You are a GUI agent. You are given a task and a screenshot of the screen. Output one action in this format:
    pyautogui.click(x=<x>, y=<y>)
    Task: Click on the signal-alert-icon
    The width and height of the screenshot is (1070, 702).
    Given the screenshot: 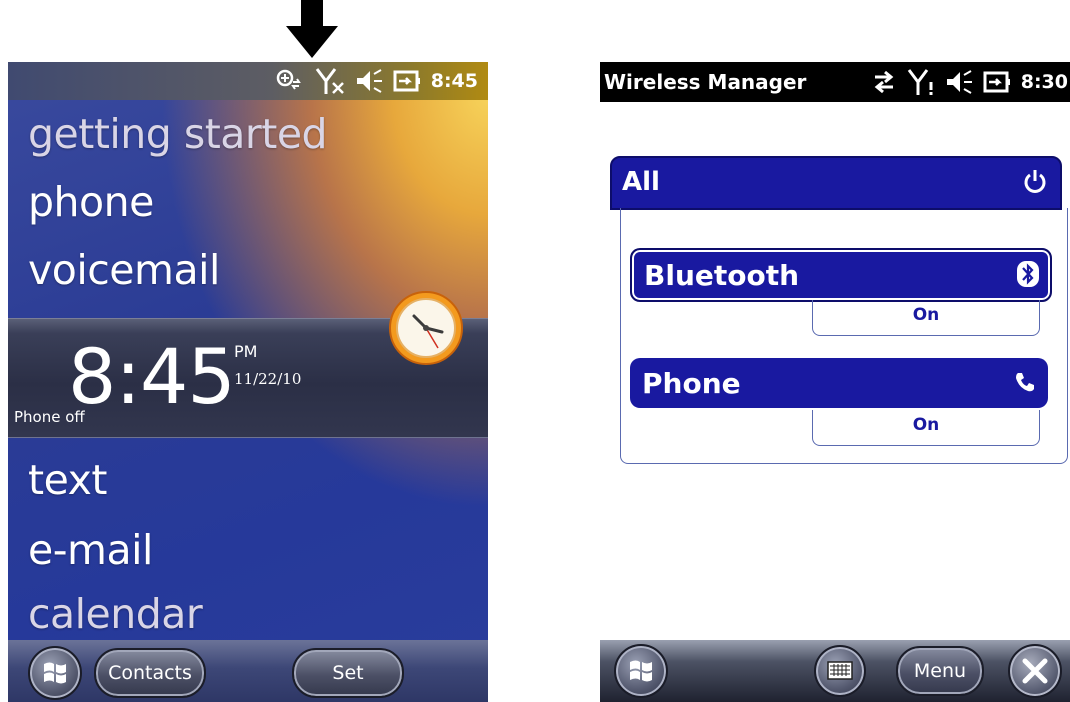 What is the action you would take?
    pyautogui.click(x=921, y=82)
    